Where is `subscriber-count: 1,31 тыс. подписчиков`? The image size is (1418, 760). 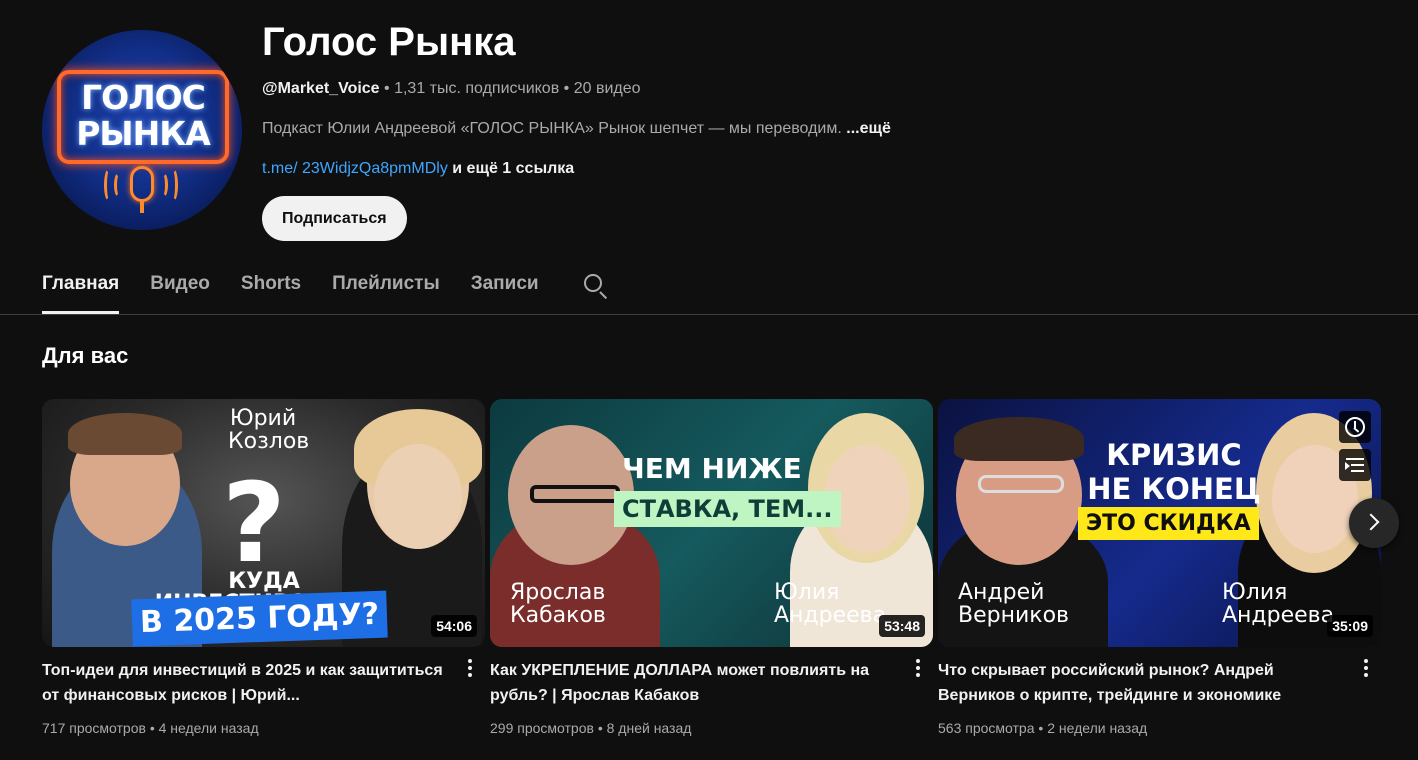
subscriber-count: 1,31 тыс. подписчиков is located at coordinates (477, 88).